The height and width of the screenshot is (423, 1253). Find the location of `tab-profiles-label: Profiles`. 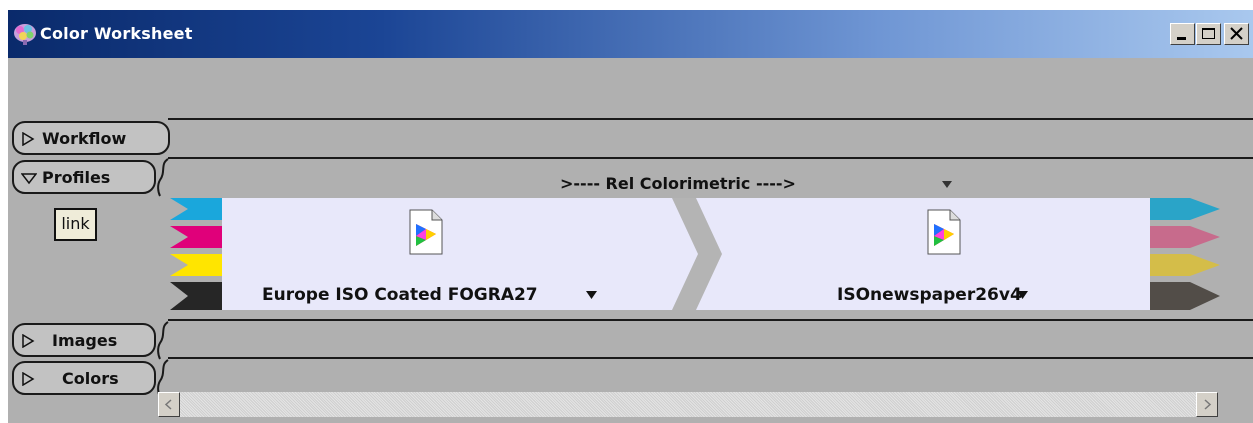

tab-profiles-label: Profiles is located at coordinates (76, 177).